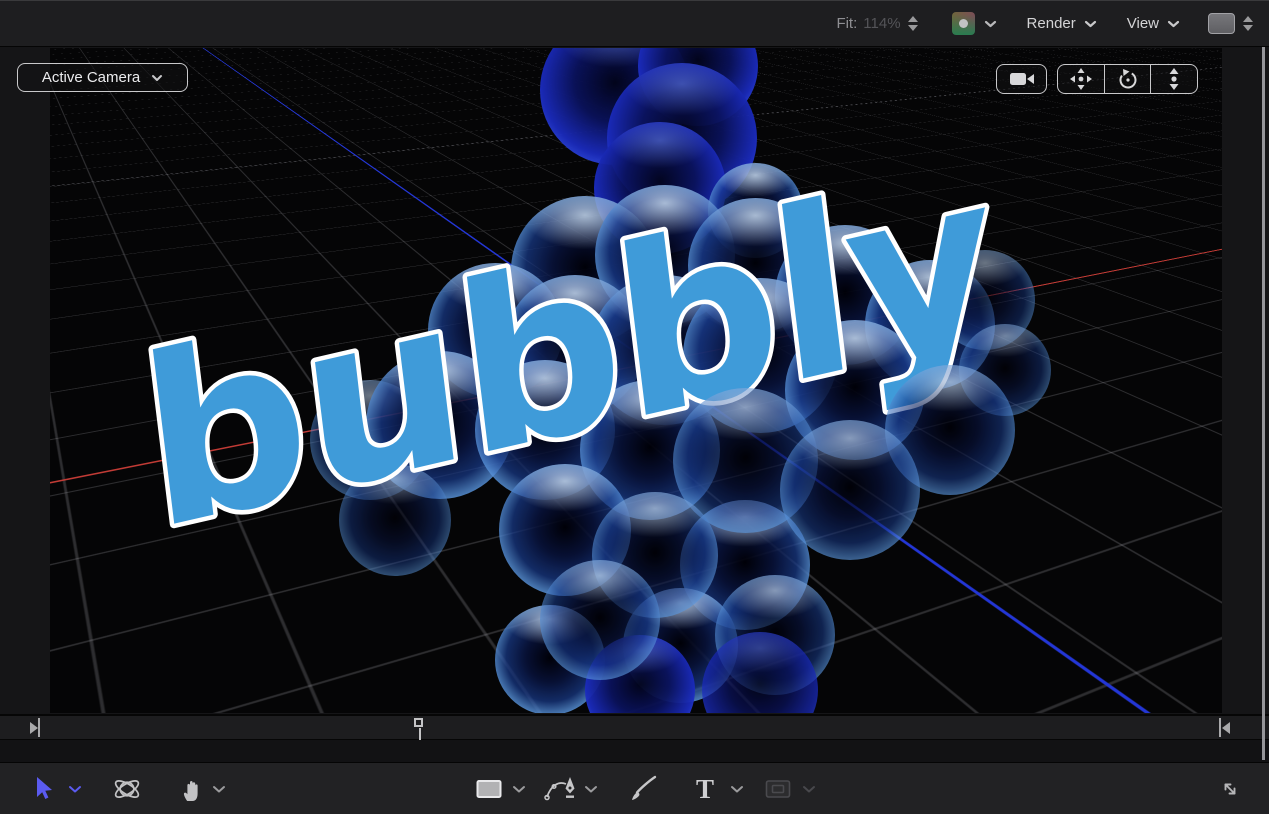  I want to click on pan-view-chevron, so click(219, 788).